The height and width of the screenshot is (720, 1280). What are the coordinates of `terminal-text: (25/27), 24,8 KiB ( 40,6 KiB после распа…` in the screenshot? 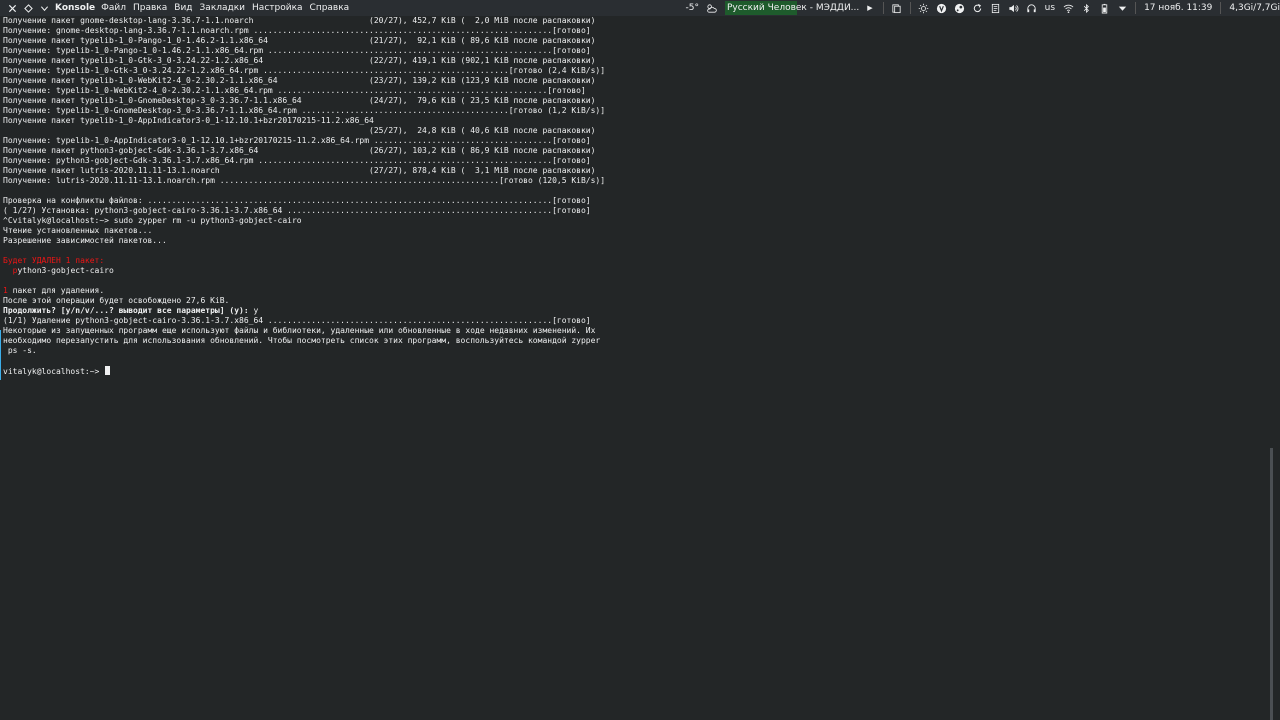 It's located at (299, 130).